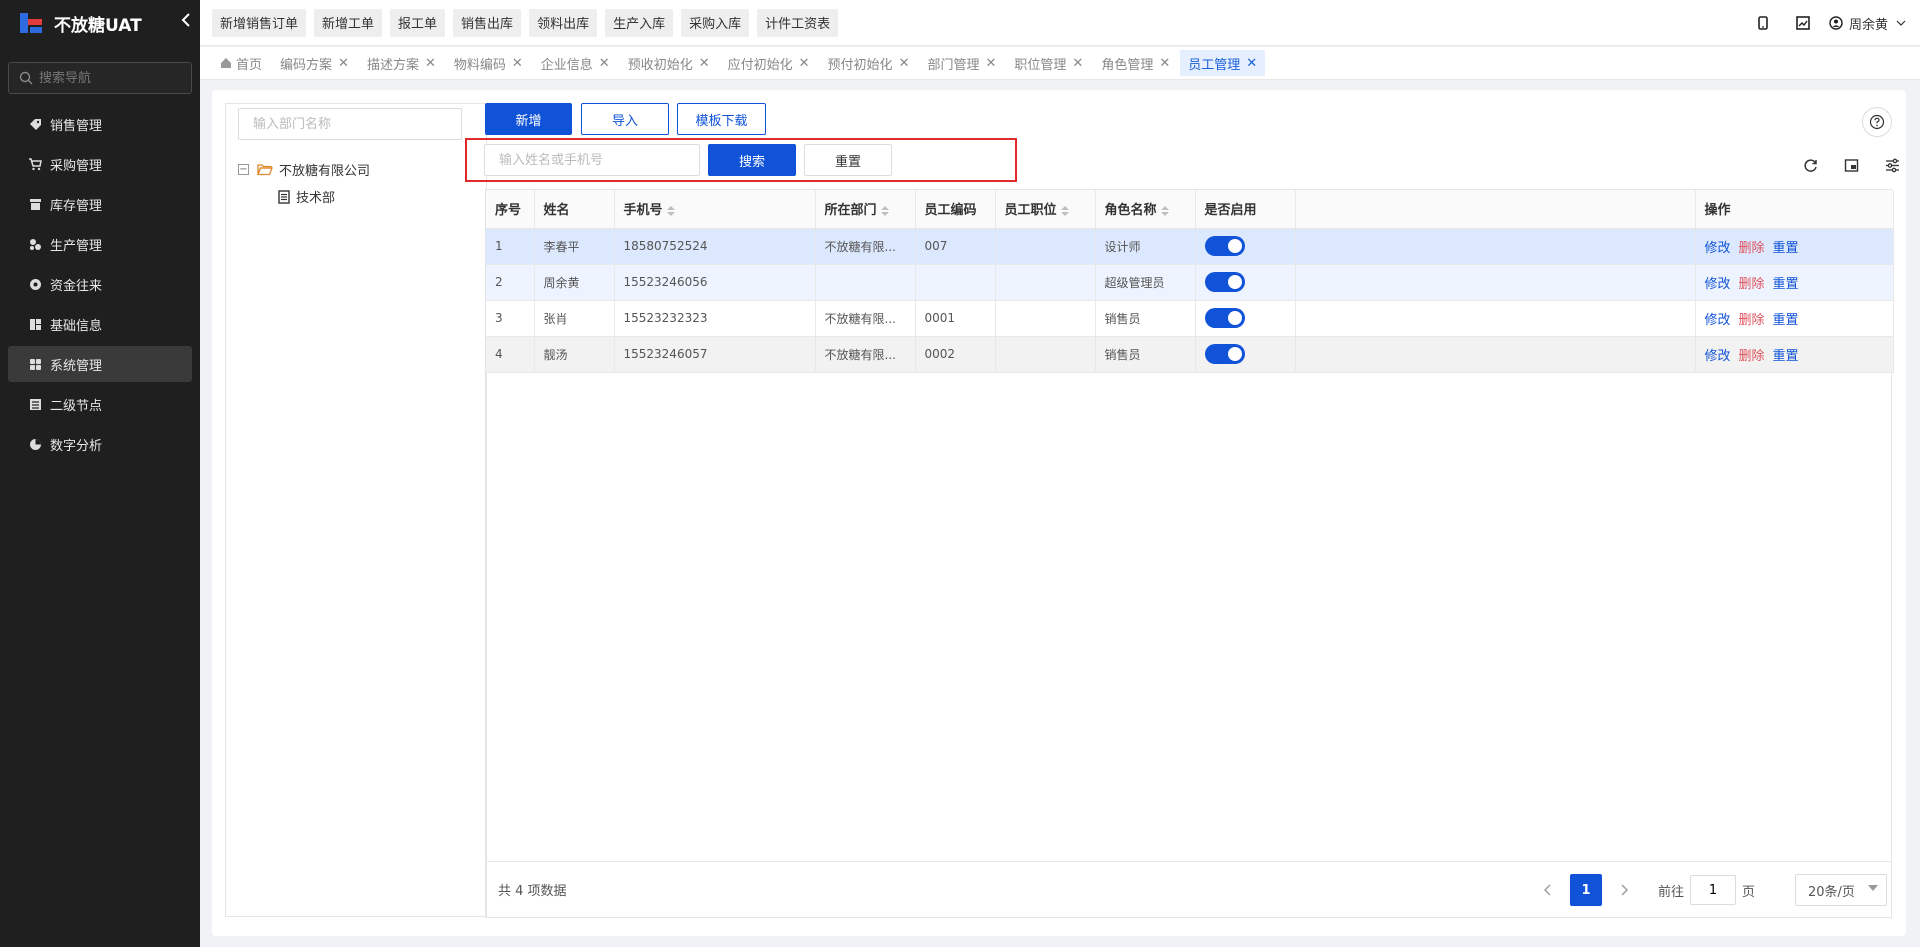 Image resolution: width=1920 pixels, height=947 pixels. What do you see at coordinates (865, 209) in the screenshot?
I see `column-header-department: 所在部门` at bounding box center [865, 209].